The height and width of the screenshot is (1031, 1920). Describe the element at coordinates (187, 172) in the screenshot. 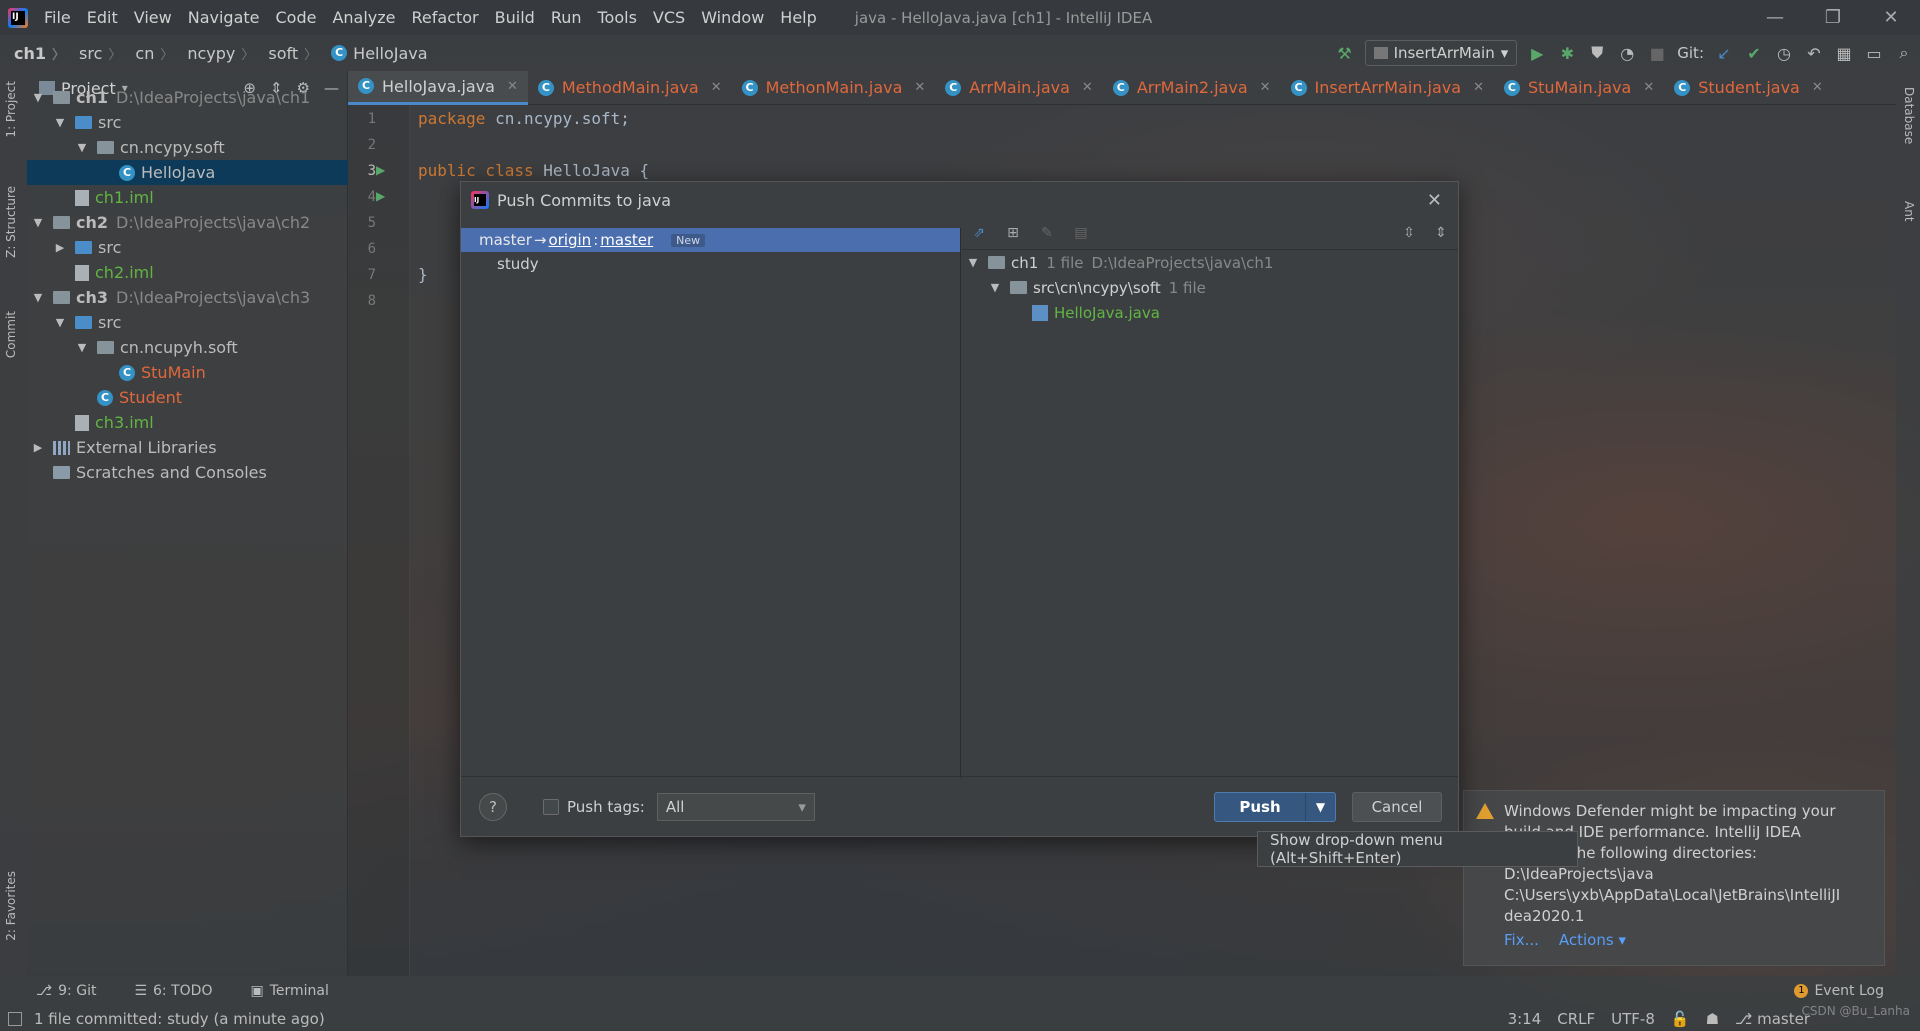

I see `tree-item: C HelloJava` at that location.